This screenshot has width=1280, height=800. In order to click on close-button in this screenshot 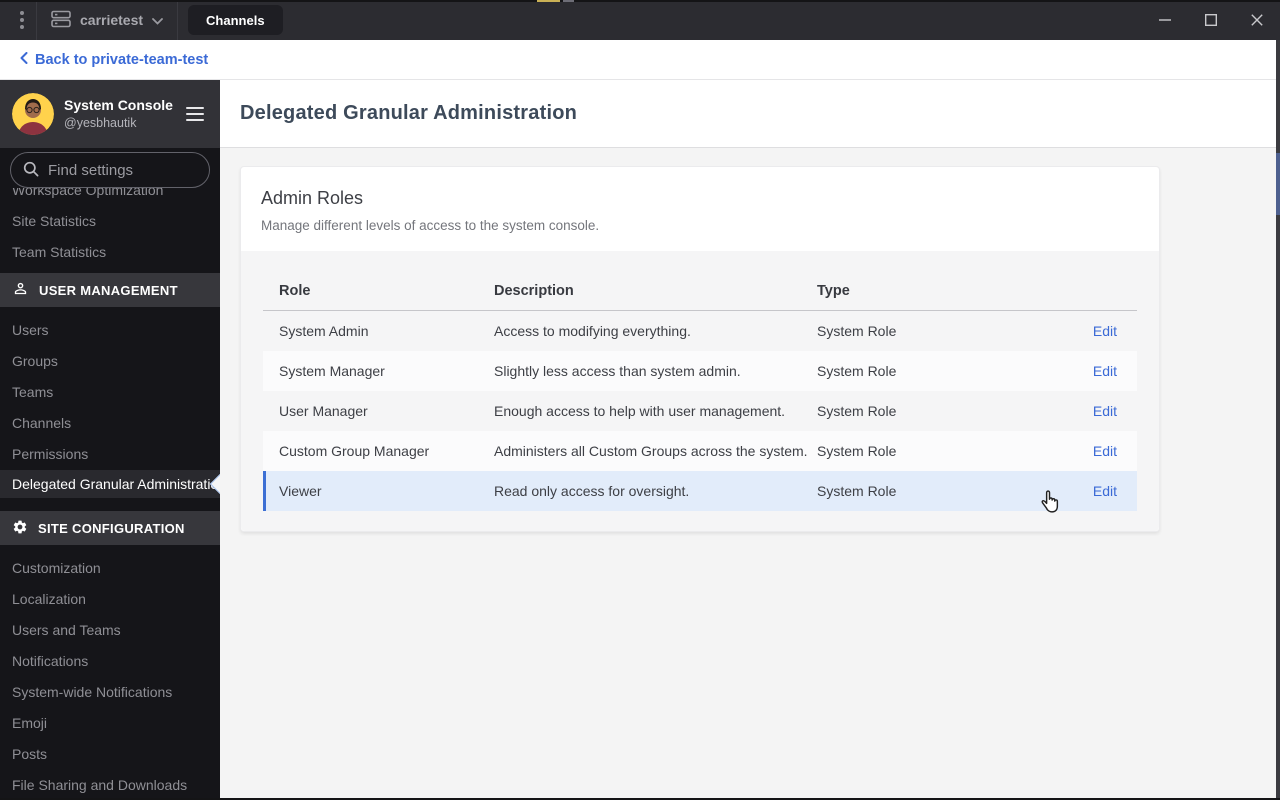, I will do `click(1257, 20)`.